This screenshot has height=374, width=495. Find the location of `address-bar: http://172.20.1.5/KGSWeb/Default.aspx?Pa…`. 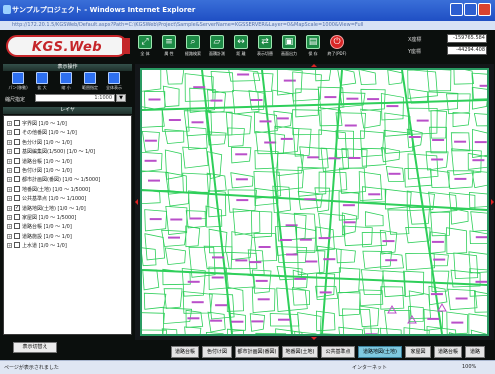

address-bar: http://172.20.1.5/KGSWeb/Default.aspx?Pa… is located at coordinates (247, 25).